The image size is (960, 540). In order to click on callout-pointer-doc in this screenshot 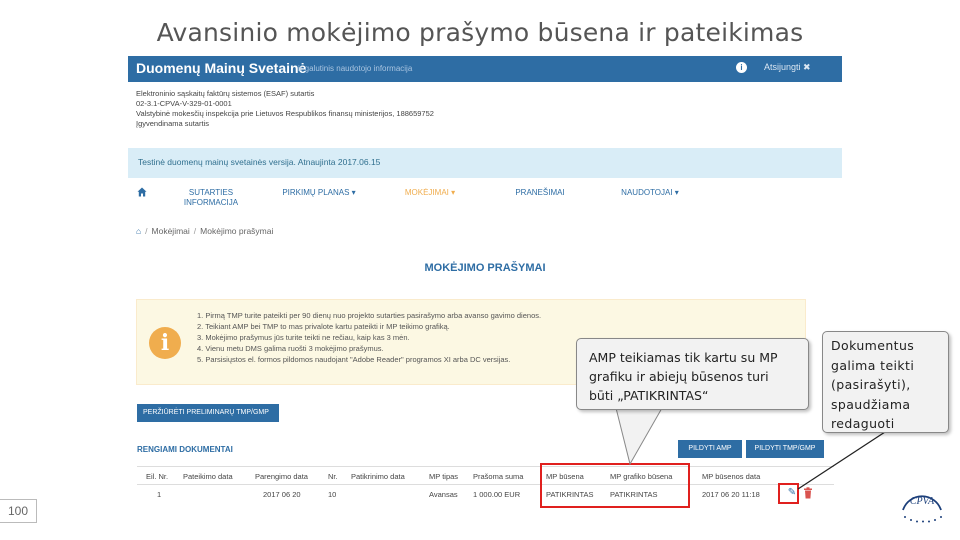, I will do `click(841, 460)`.